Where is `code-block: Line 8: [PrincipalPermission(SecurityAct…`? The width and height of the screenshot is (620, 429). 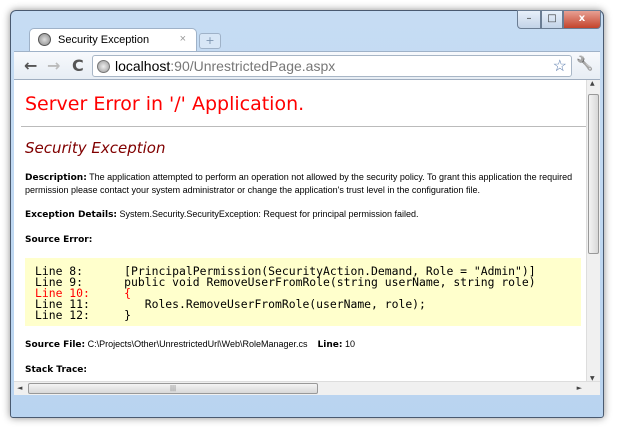
code-block: Line 8: [PrincipalPermission(SecurityAct… is located at coordinates (303, 292).